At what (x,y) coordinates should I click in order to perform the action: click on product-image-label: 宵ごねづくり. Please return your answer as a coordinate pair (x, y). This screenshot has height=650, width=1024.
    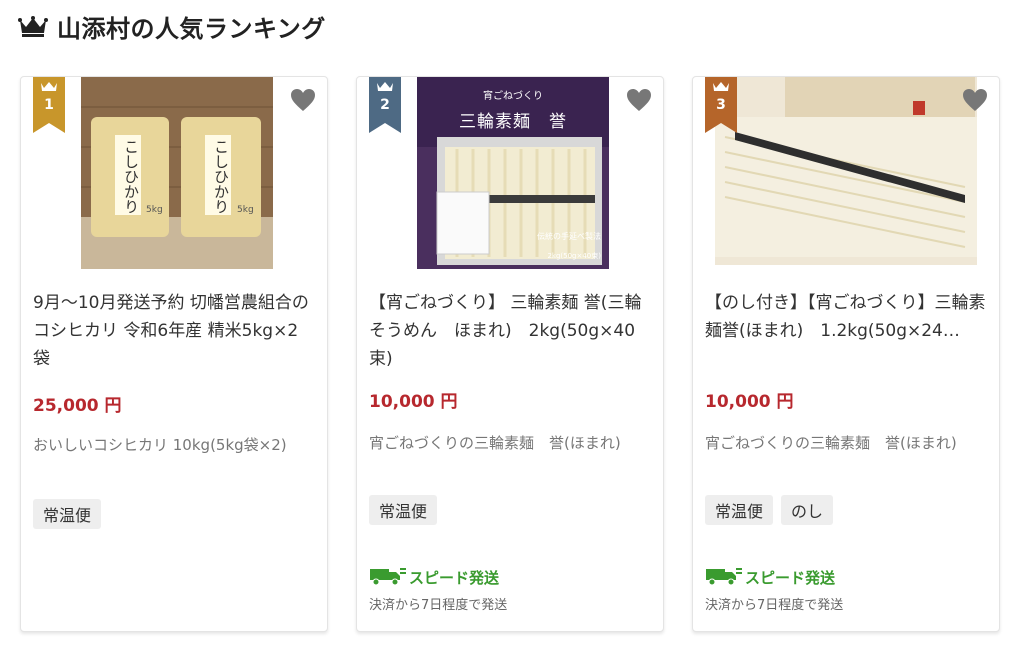
    Looking at the image, I should click on (513, 96).